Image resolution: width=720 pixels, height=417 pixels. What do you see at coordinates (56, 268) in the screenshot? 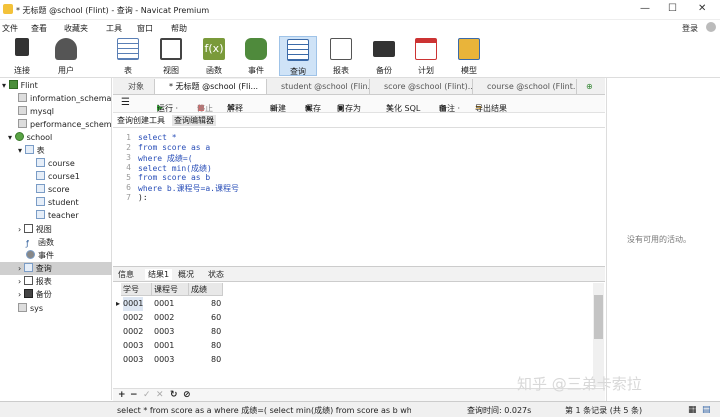
I see `tree-queries-node: › 查询` at bounding box center [56, 268].